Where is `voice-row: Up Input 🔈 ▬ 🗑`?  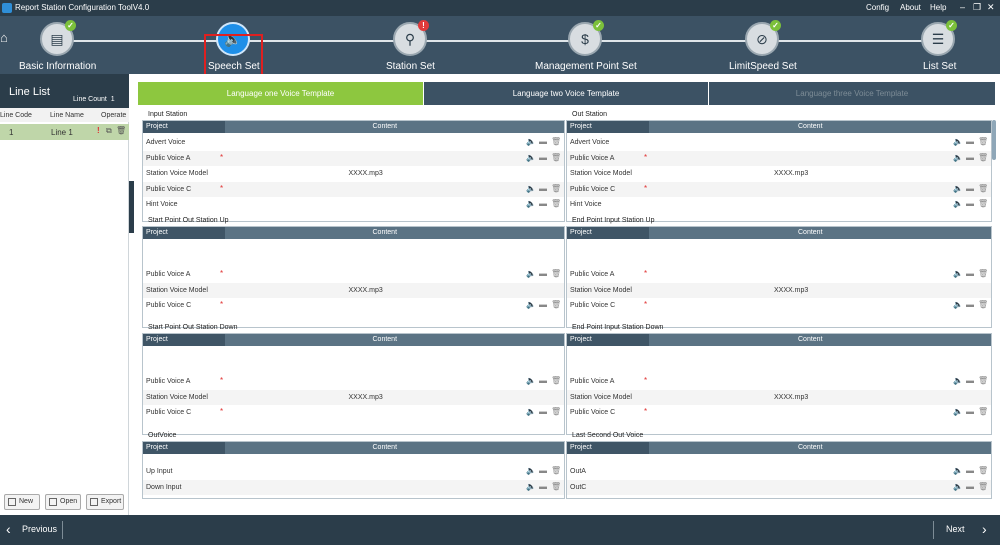 voice-row: Up Input 🔈 ▬ 🗑 is located at coordinates (353, 471).